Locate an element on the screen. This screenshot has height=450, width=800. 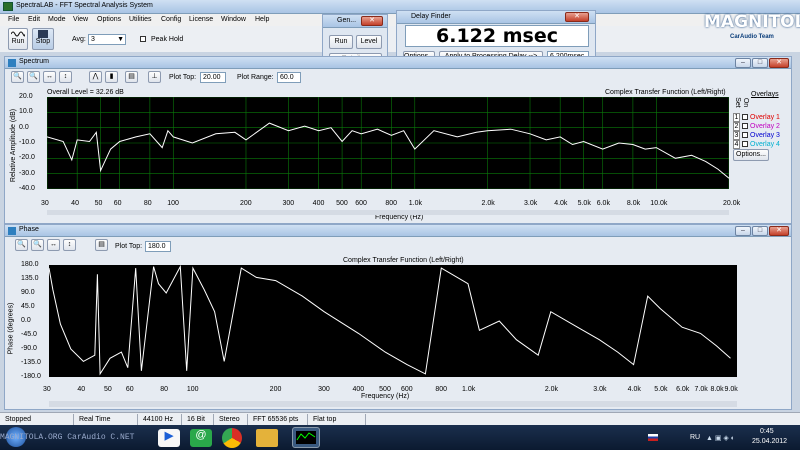
x-tick-label: 100 is located at coordinates (173, 203).